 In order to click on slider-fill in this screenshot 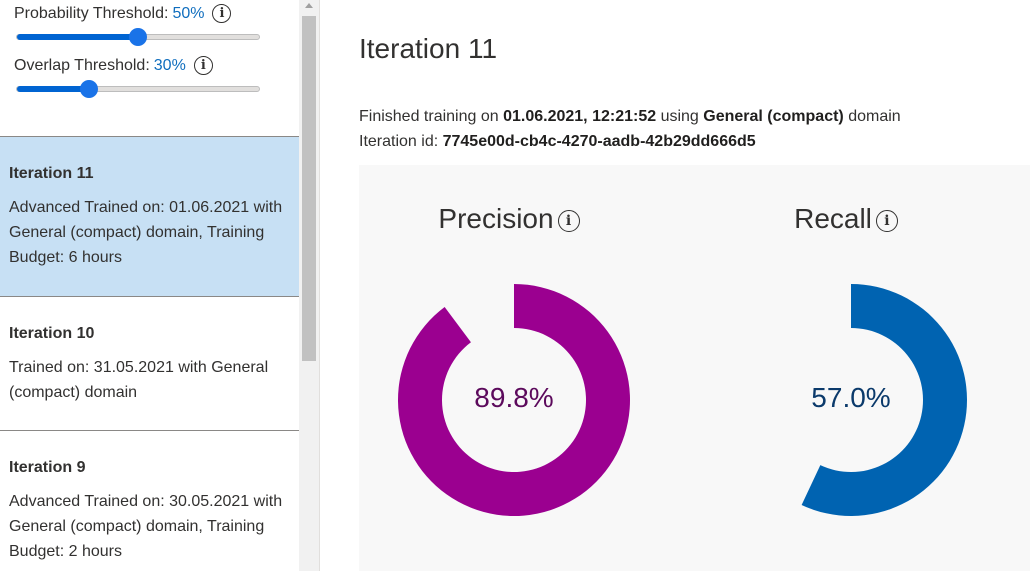, I will do `click(78, 37)`.